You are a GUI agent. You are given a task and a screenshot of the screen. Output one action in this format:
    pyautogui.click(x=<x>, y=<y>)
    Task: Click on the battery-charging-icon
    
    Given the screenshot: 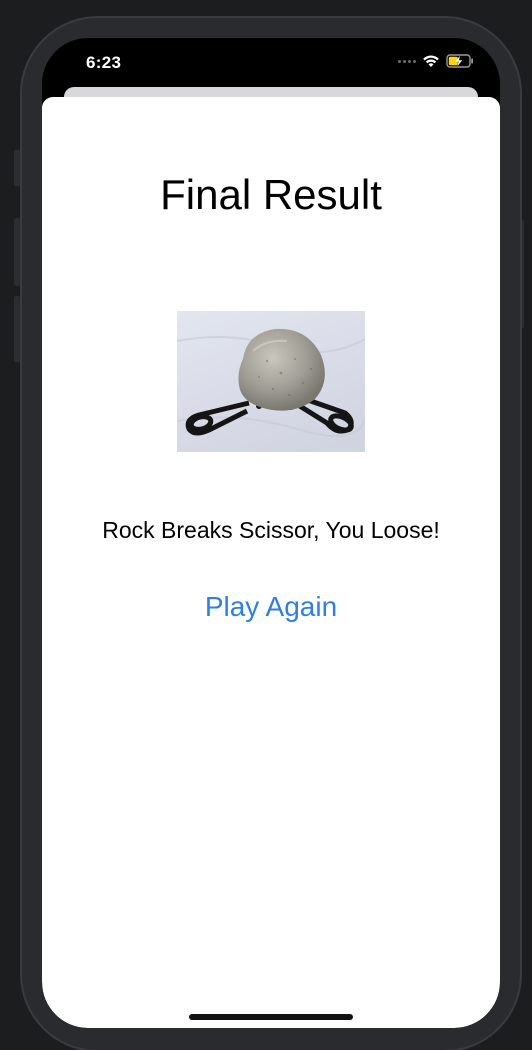 What is the action you would take?
    pyautogui.click(x=460, y=61)
    